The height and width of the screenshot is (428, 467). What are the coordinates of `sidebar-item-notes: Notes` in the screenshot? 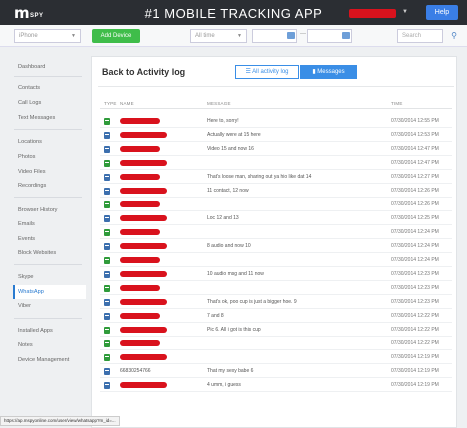 It's located at (25, 345).